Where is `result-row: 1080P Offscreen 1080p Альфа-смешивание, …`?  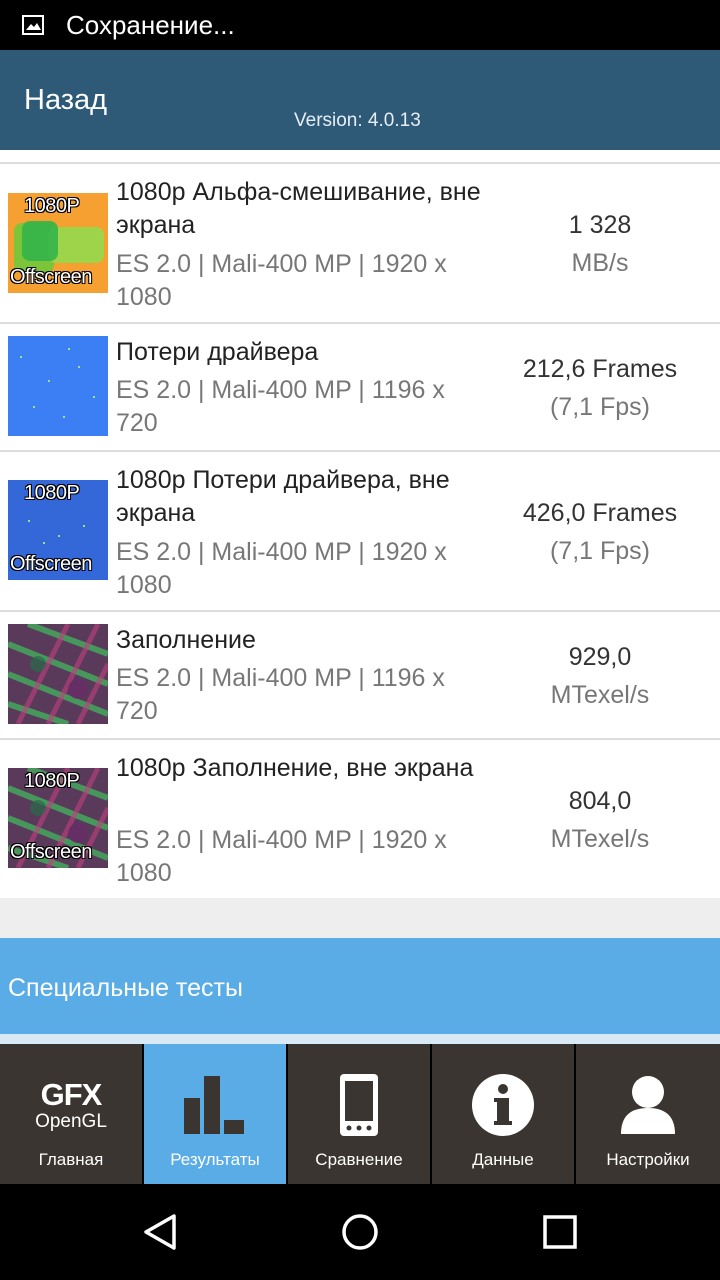 result-row: 1080P Offscreen 1080p Альфа-смешивание, … is located at coordinates (360, 244).